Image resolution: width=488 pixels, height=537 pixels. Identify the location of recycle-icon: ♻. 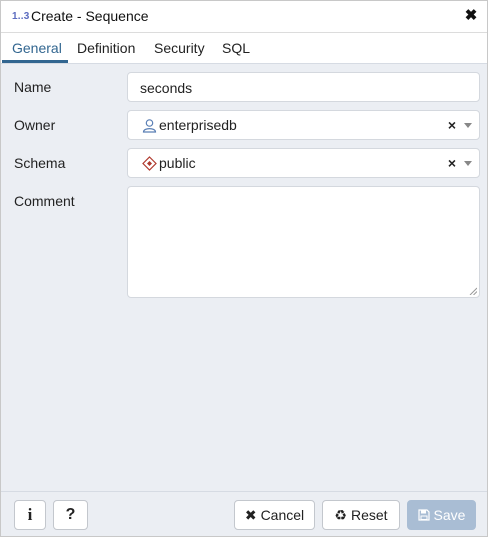
(340, 514).